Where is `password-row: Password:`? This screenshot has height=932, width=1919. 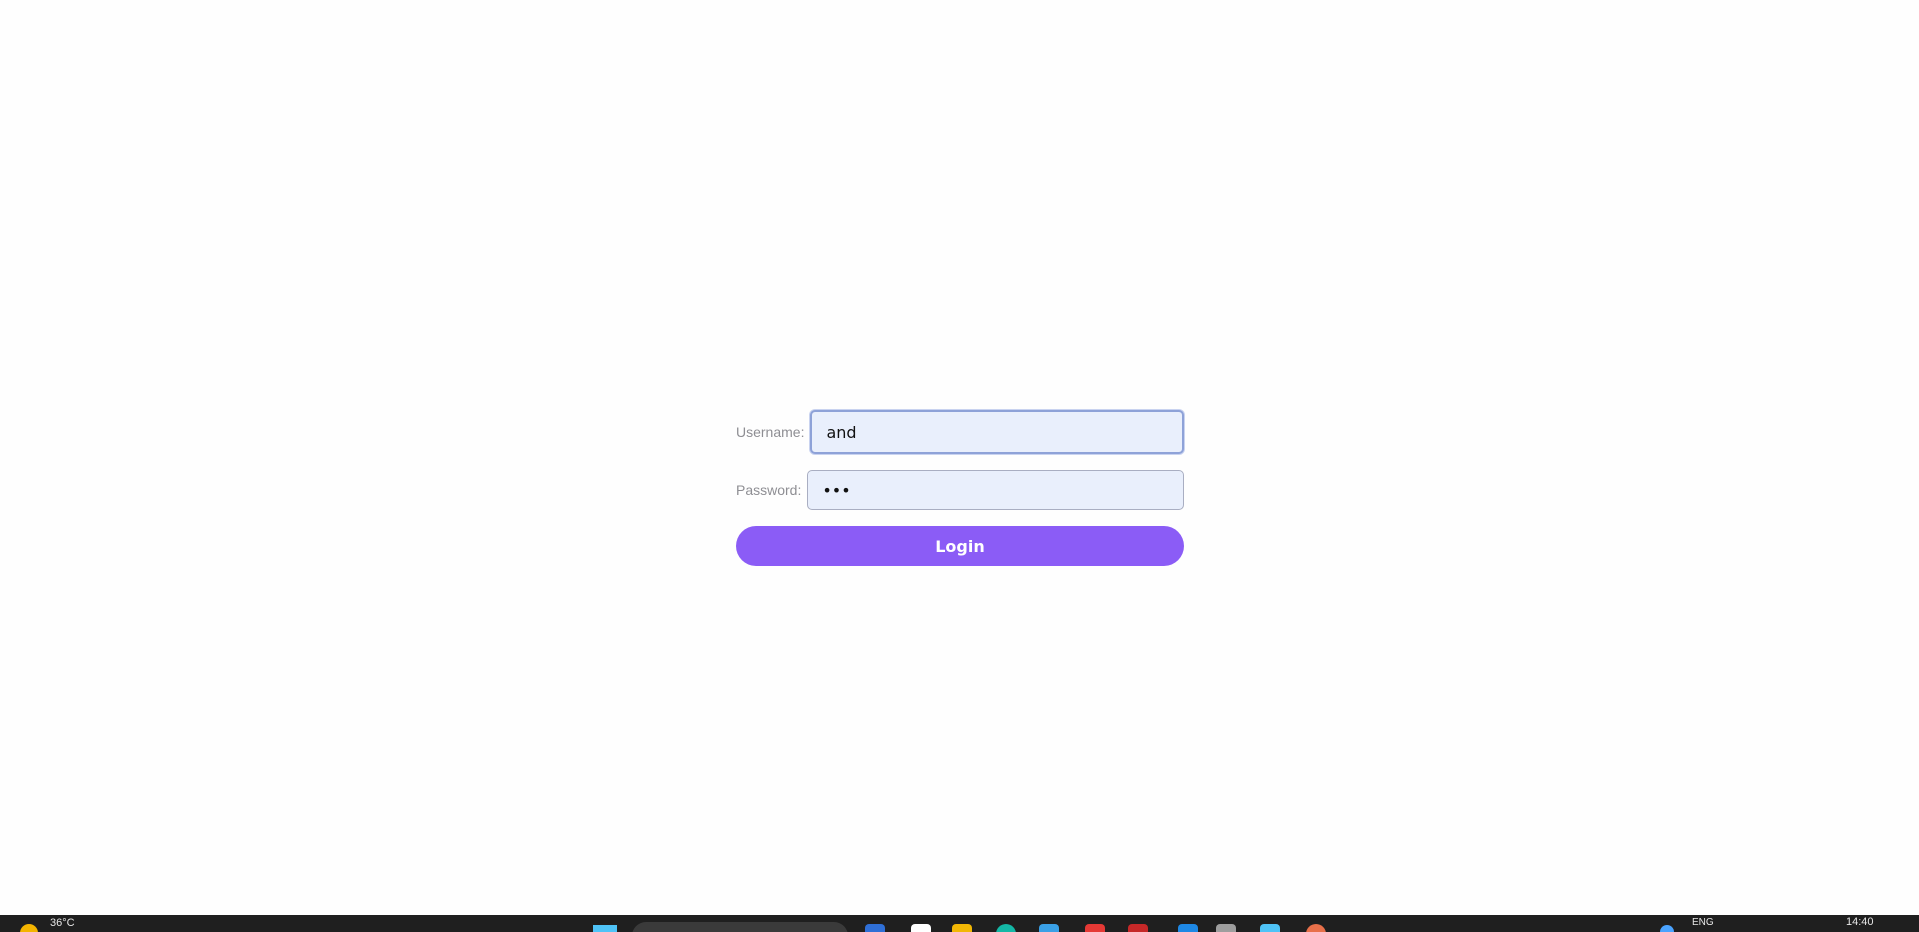 password-row: Password: is located at coordinates (960, 490).